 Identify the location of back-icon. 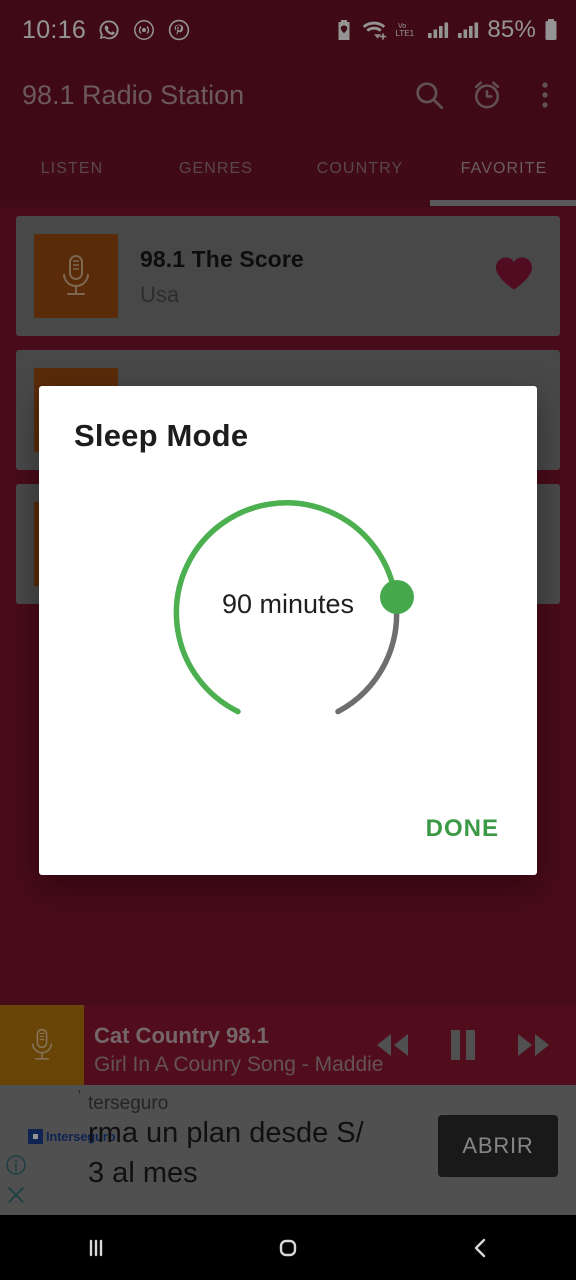
(480, 1247).